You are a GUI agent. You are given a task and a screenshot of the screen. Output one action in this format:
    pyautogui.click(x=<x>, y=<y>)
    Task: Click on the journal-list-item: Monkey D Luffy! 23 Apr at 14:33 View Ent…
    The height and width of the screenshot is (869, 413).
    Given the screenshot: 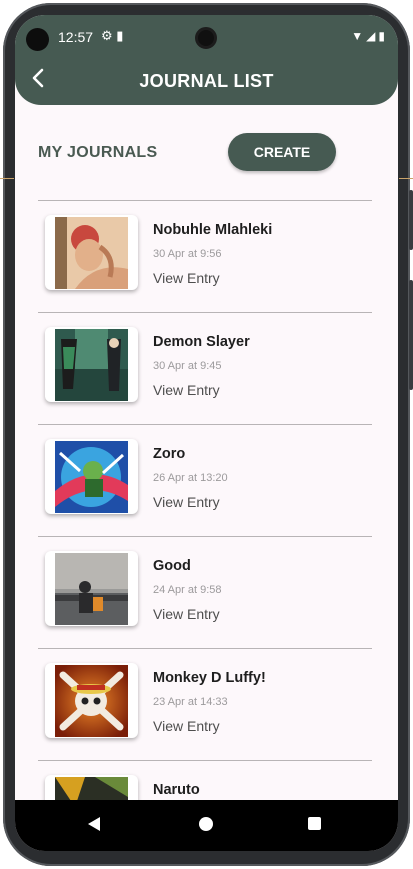 What is the action you would take?
    pyautogui.click(x=206, y=704)
    